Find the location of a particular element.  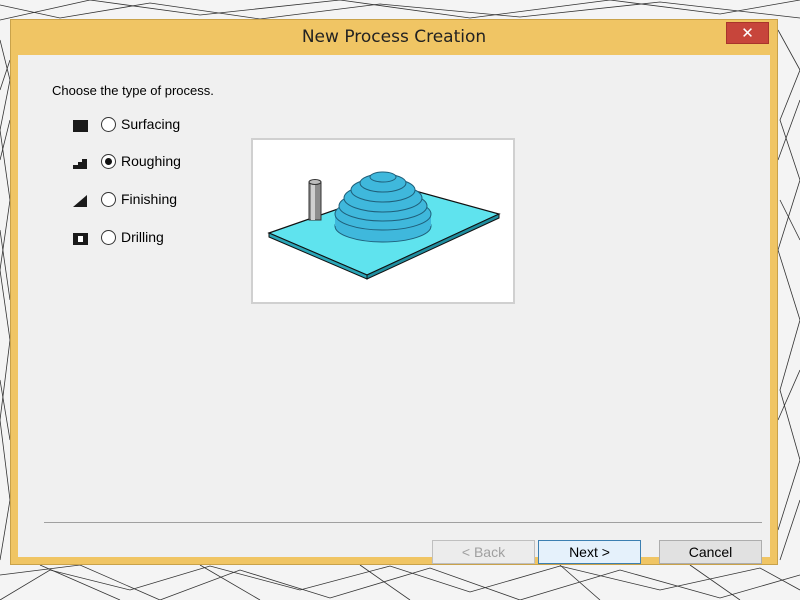

option-drilling: Drilling is located at coordinates (162, 239).